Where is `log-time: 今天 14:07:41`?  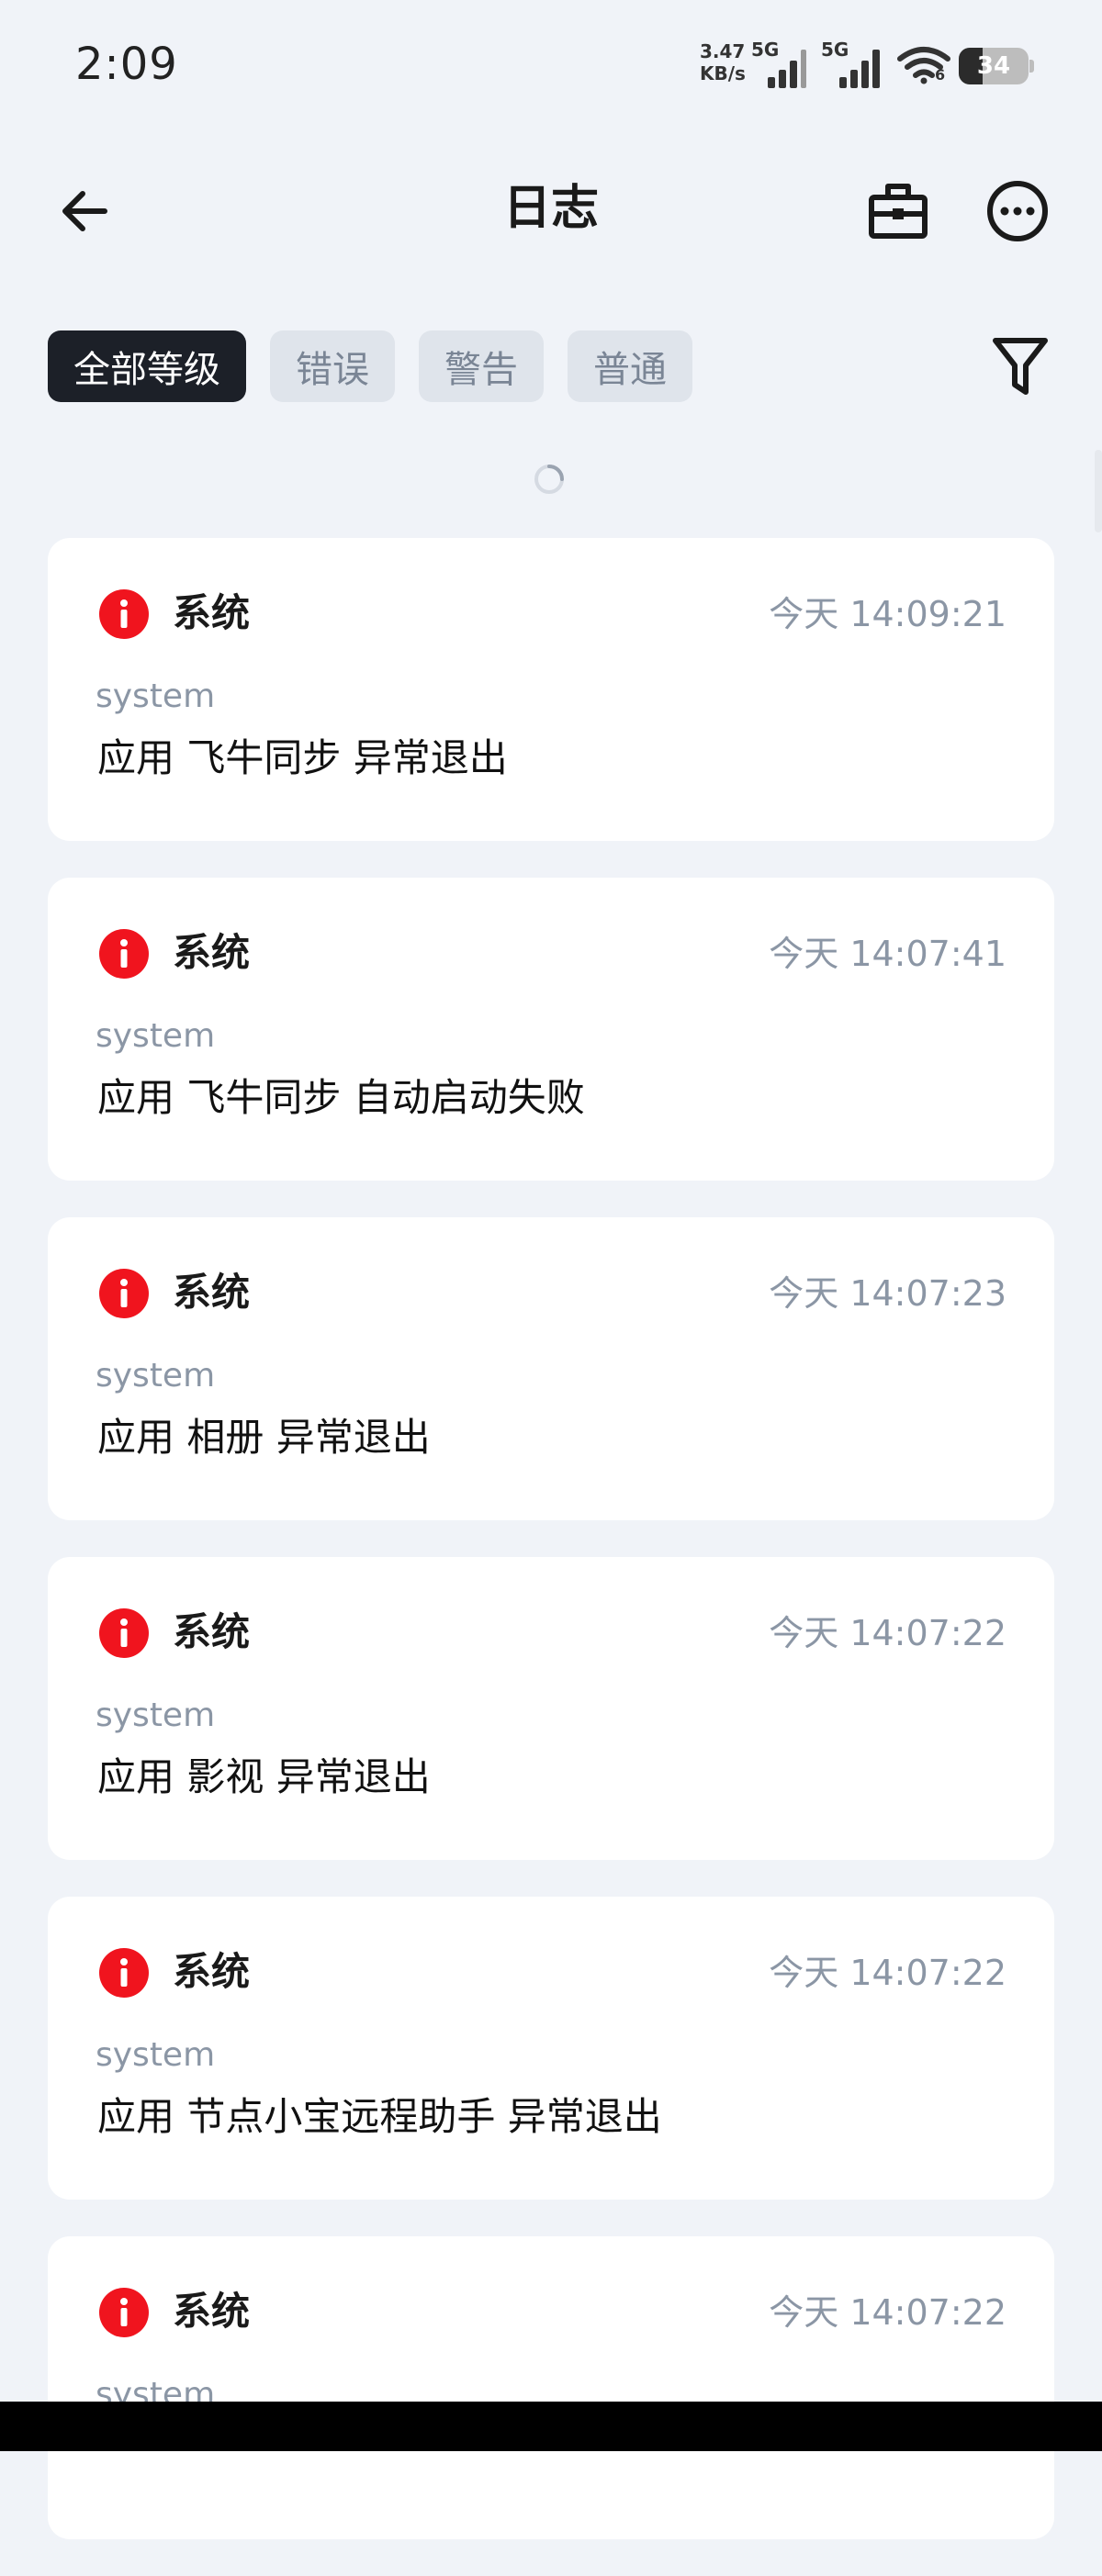 log-time: 今天 14:07:41 is located at coordinates (887, 954).